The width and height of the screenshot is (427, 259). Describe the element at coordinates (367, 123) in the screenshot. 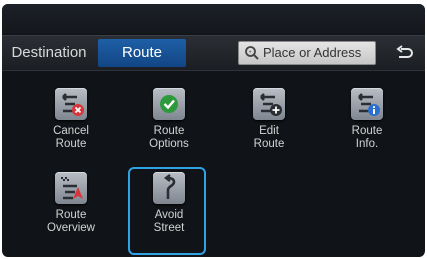

I see `route-info-button: Route Info.` at that location.